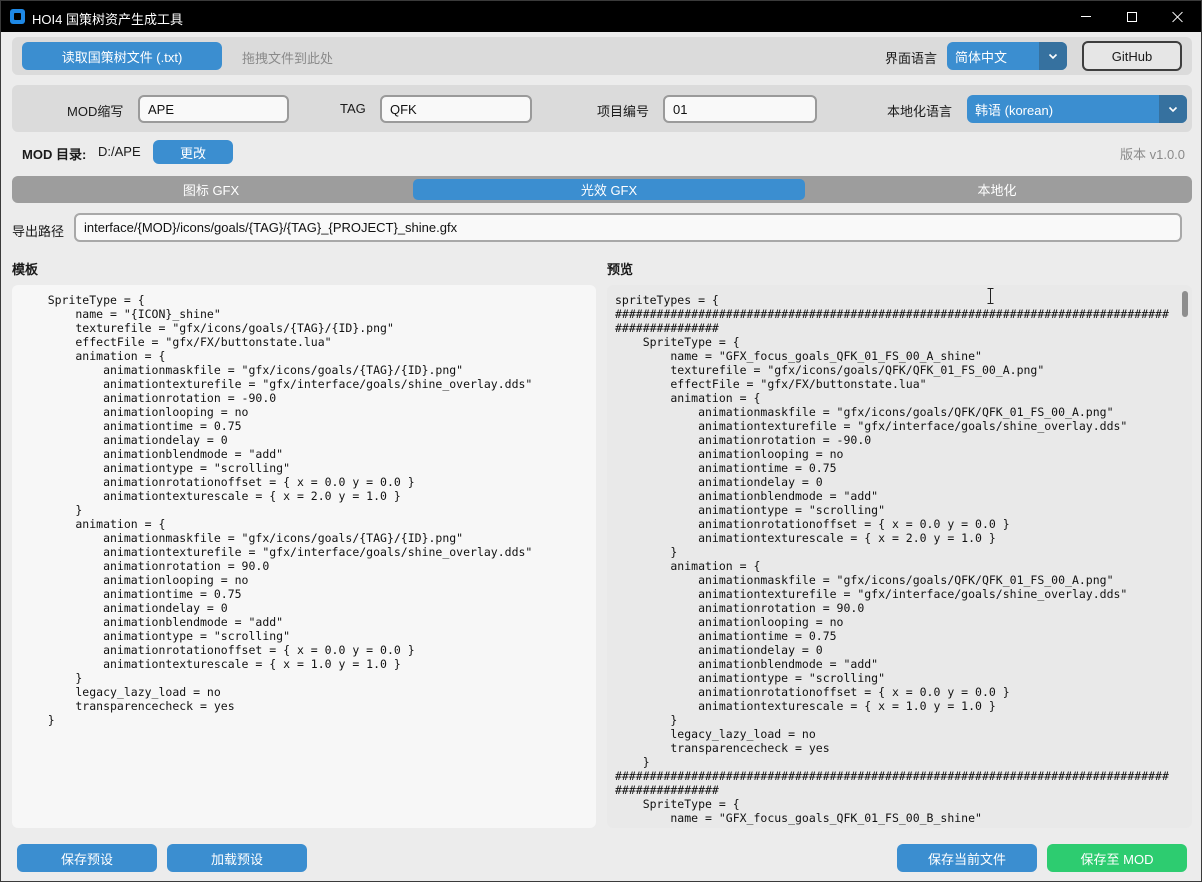  I want to click on loc-language-select: 韩语 (korean), so click(1077, 109).